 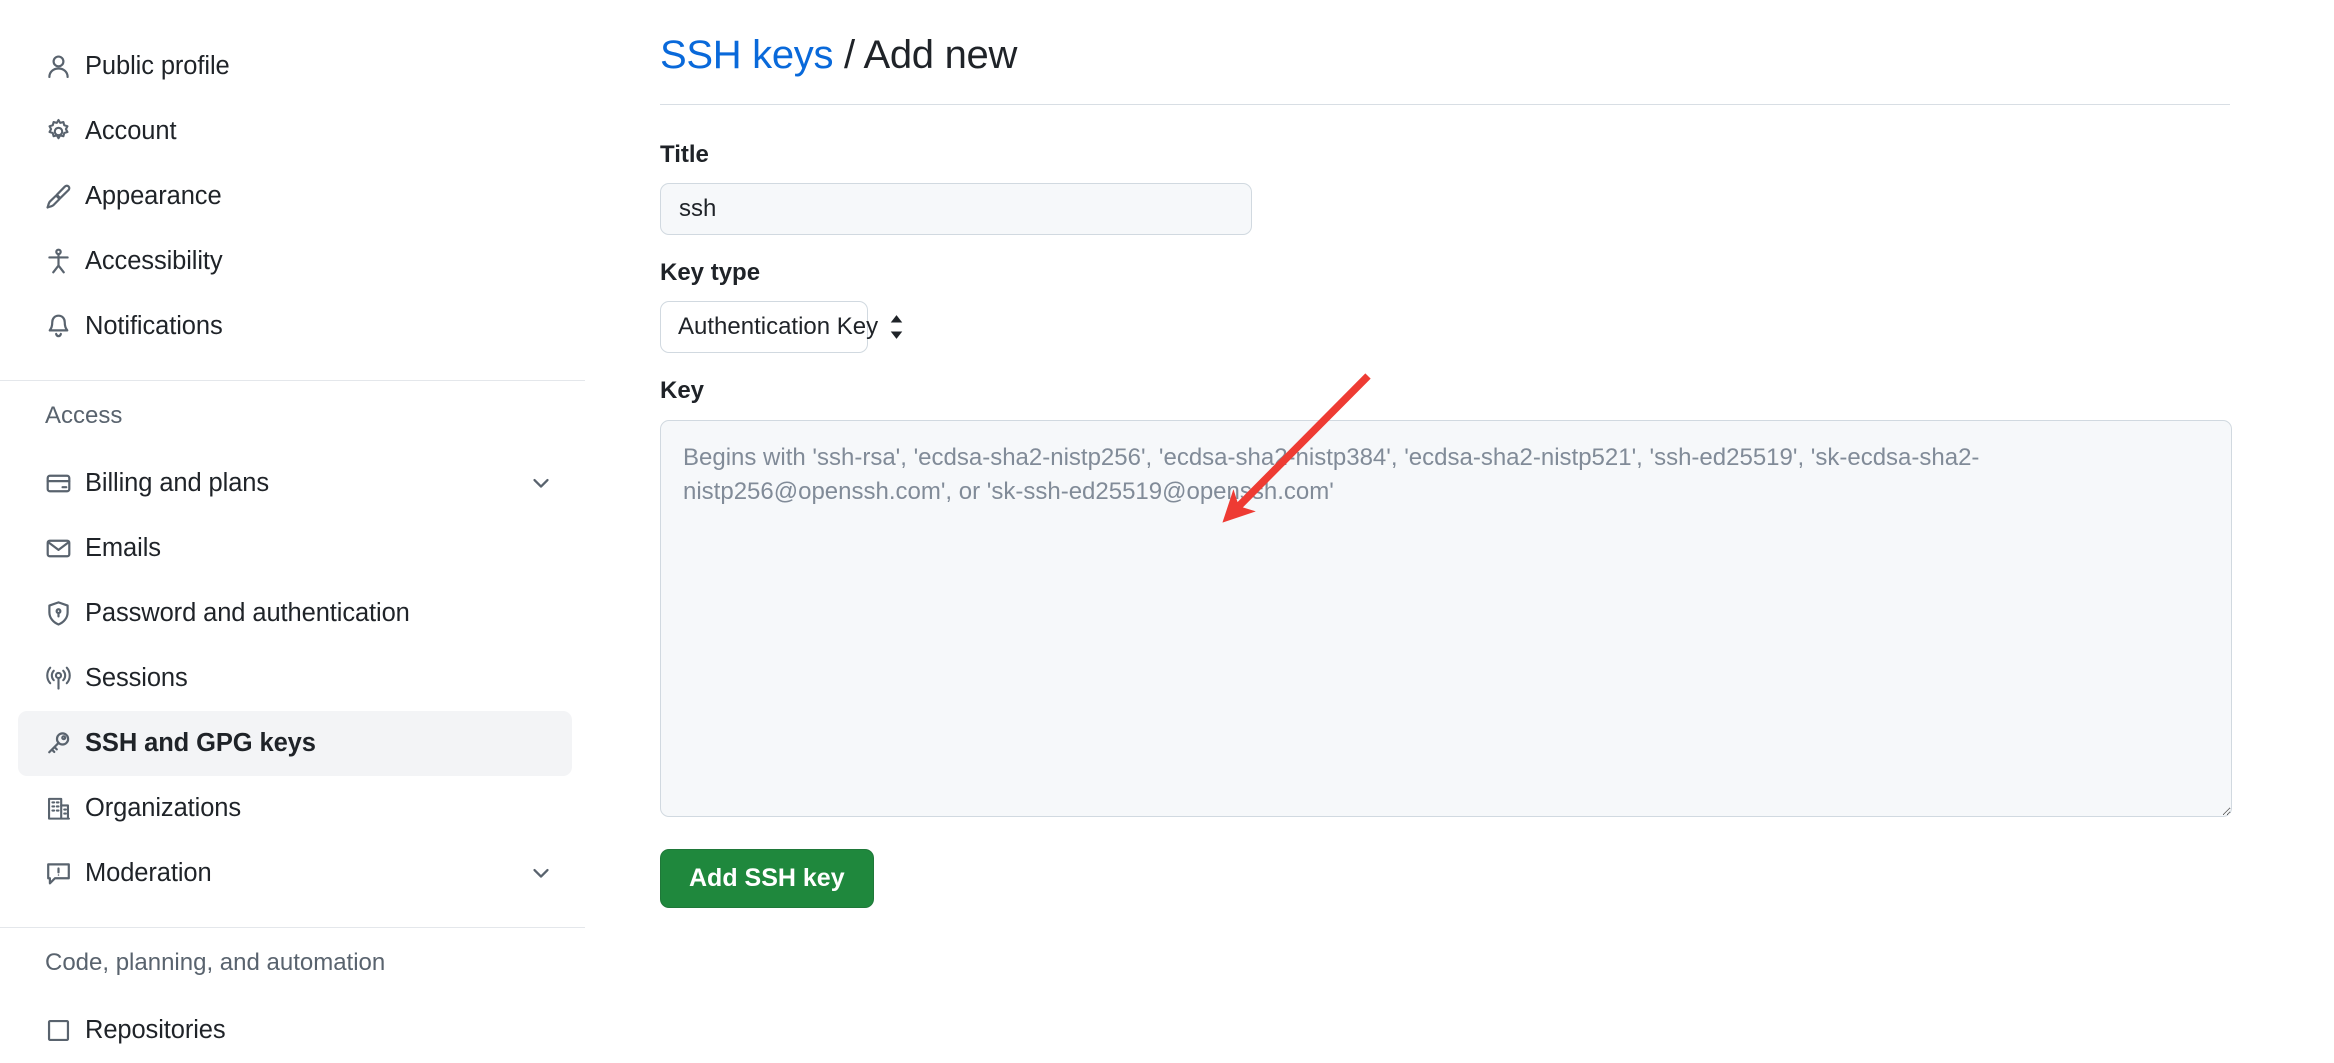 What do you see at coordinates (1445, 104) in the screenshot?
I see `heading-divider` at bounding box center [1445, 104].